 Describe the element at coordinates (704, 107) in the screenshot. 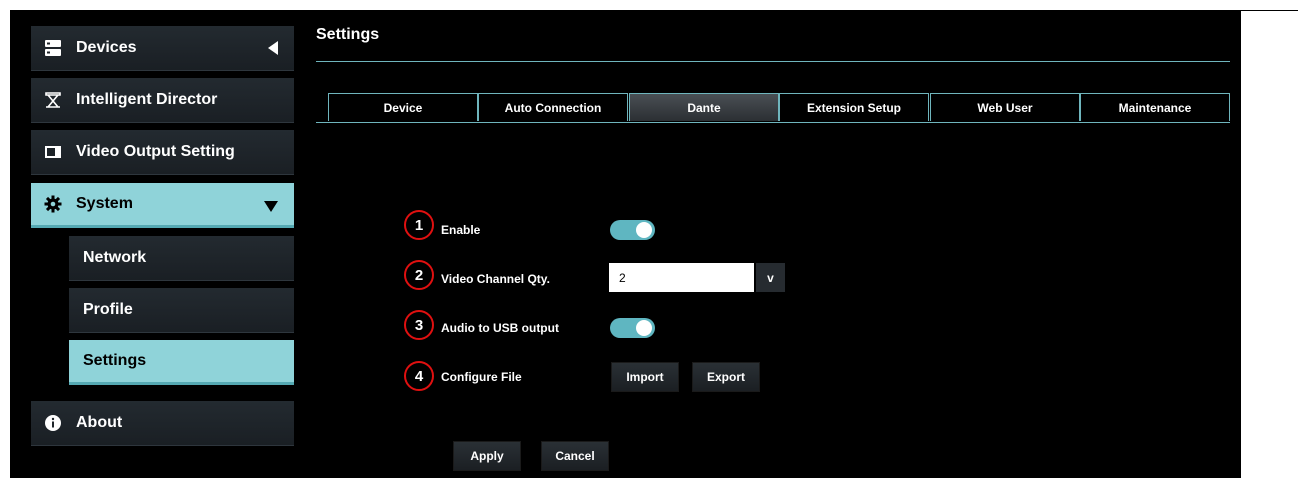

I see `tab-dante: Dante` at that location.